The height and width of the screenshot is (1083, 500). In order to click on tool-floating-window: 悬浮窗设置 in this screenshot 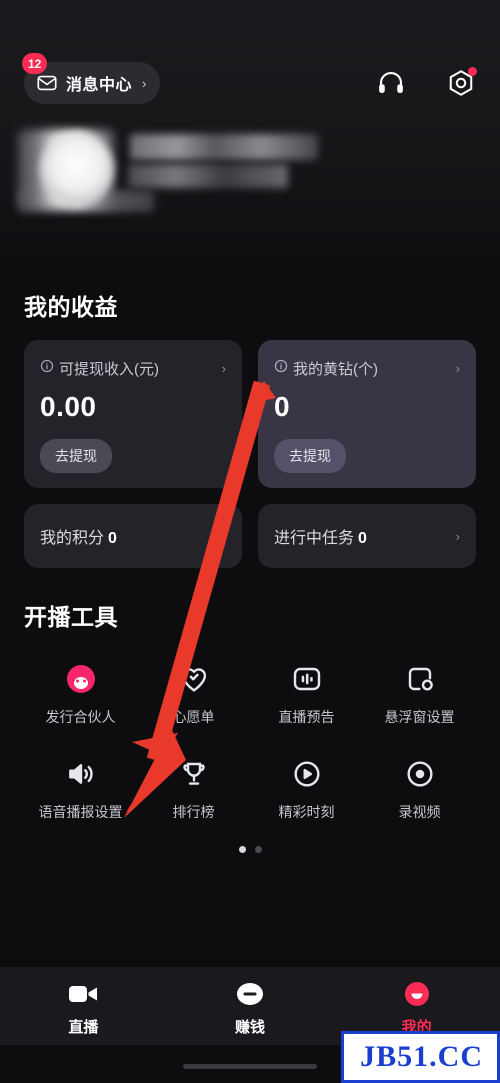, I will do `click(419, 696)`.